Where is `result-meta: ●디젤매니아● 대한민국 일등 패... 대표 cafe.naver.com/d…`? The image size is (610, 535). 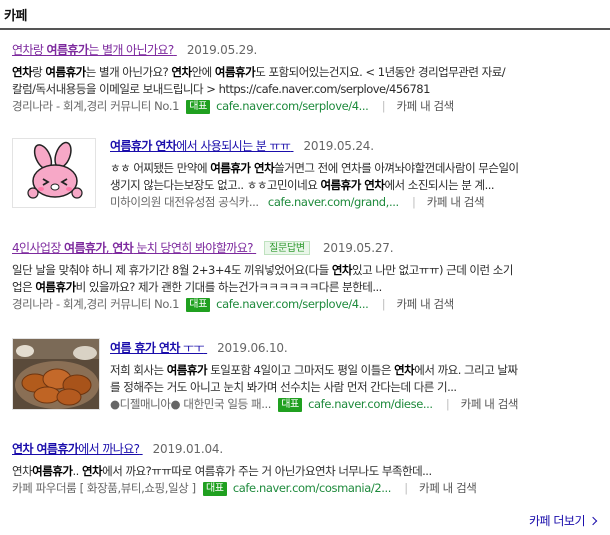
result-meta: ●디젤매니아● 대한민국 일등 패... 대표 cafe.naver.com/d… is located at coordinates (356, 404).